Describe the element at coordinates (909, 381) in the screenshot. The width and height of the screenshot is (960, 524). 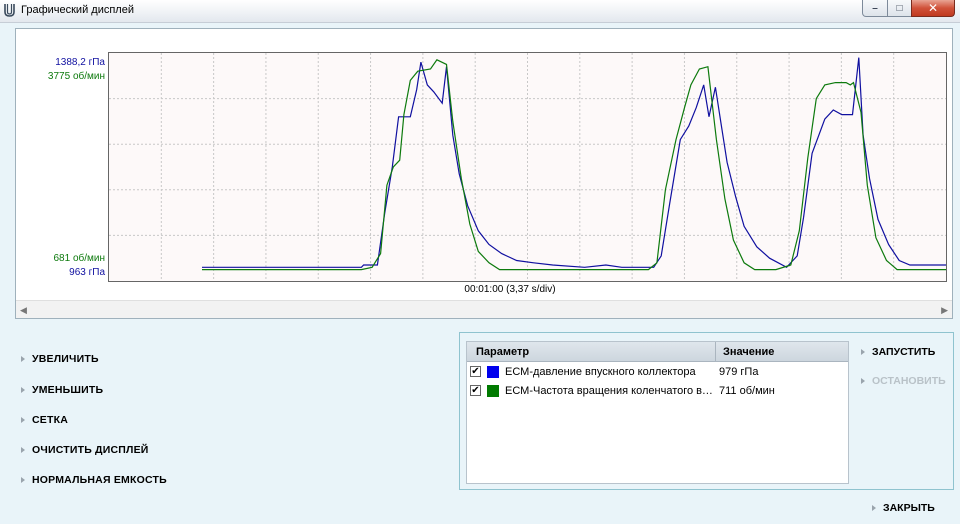
I see `stop-label: ОСТАНОВИТЬ` at that location.